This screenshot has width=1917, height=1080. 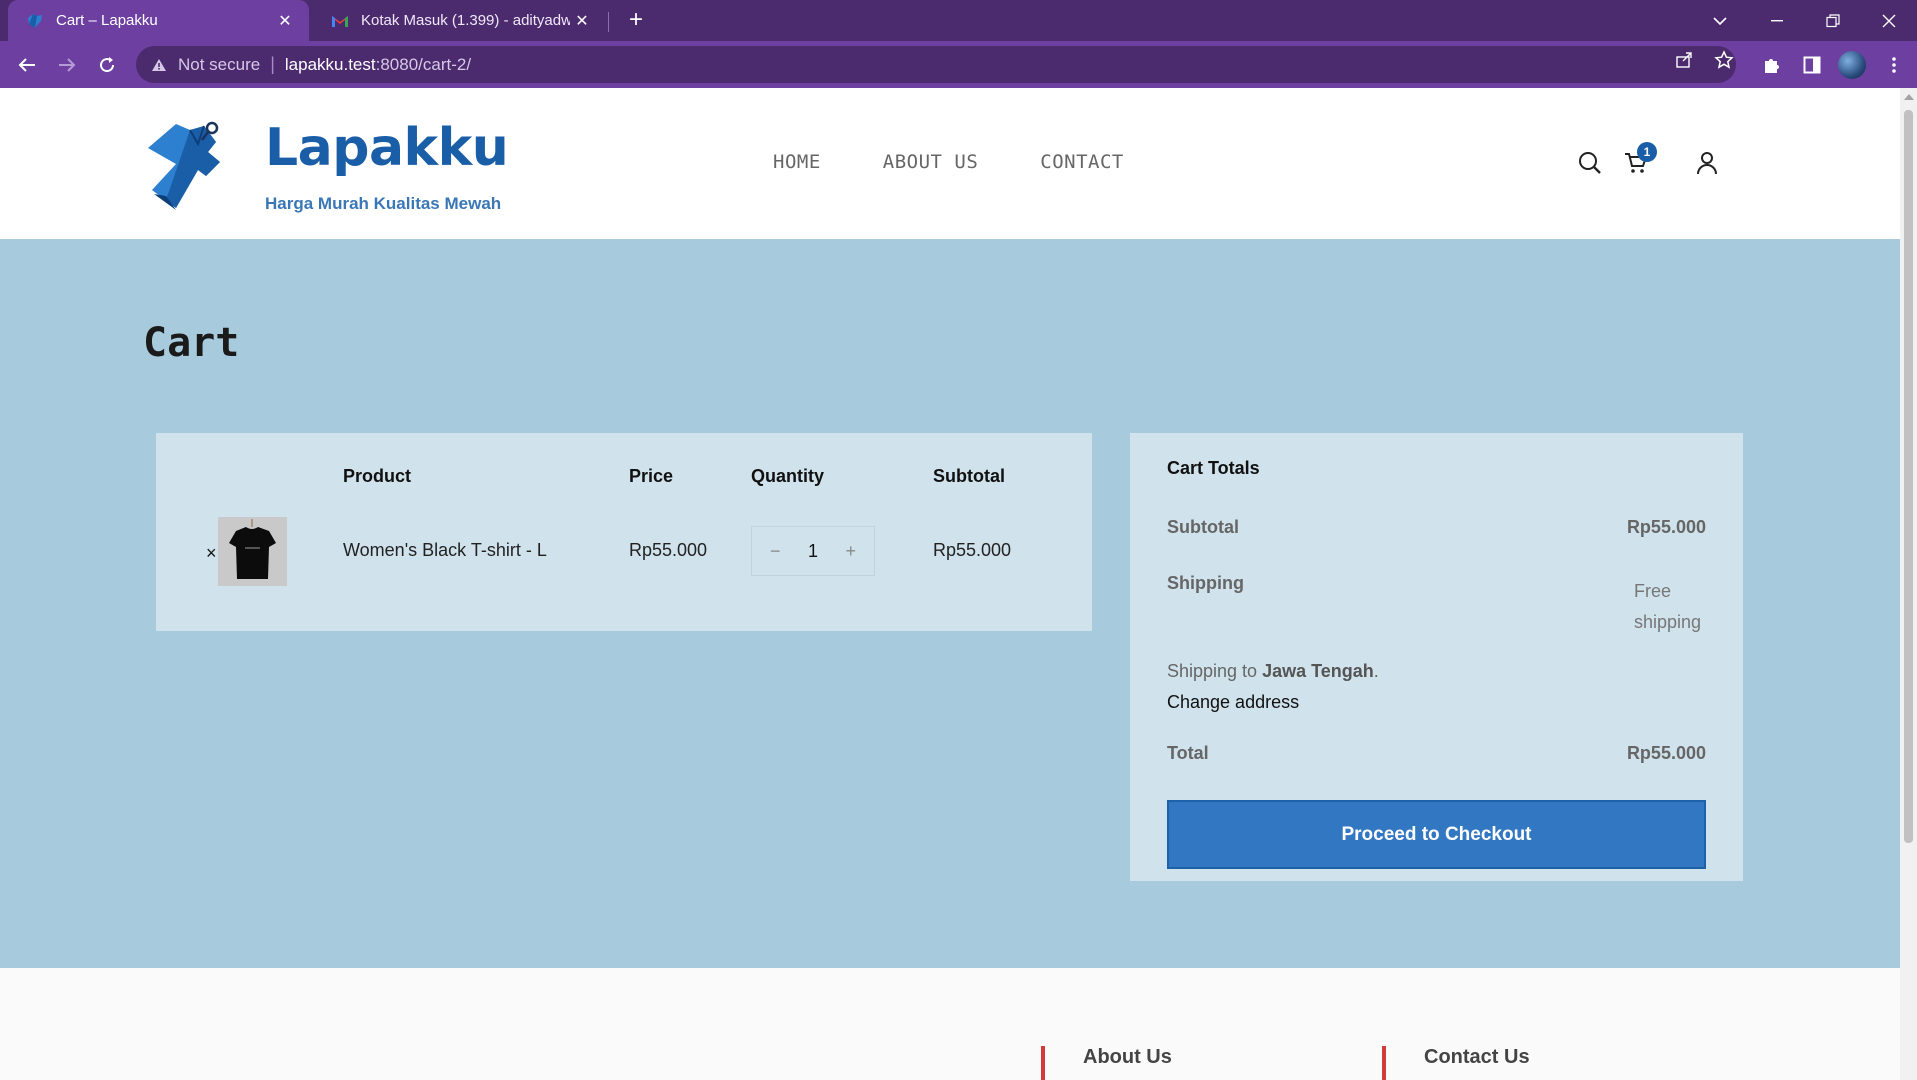 I want to click on cart-table: Product Price Quantity Subtotal, so click(x=624, y=532).